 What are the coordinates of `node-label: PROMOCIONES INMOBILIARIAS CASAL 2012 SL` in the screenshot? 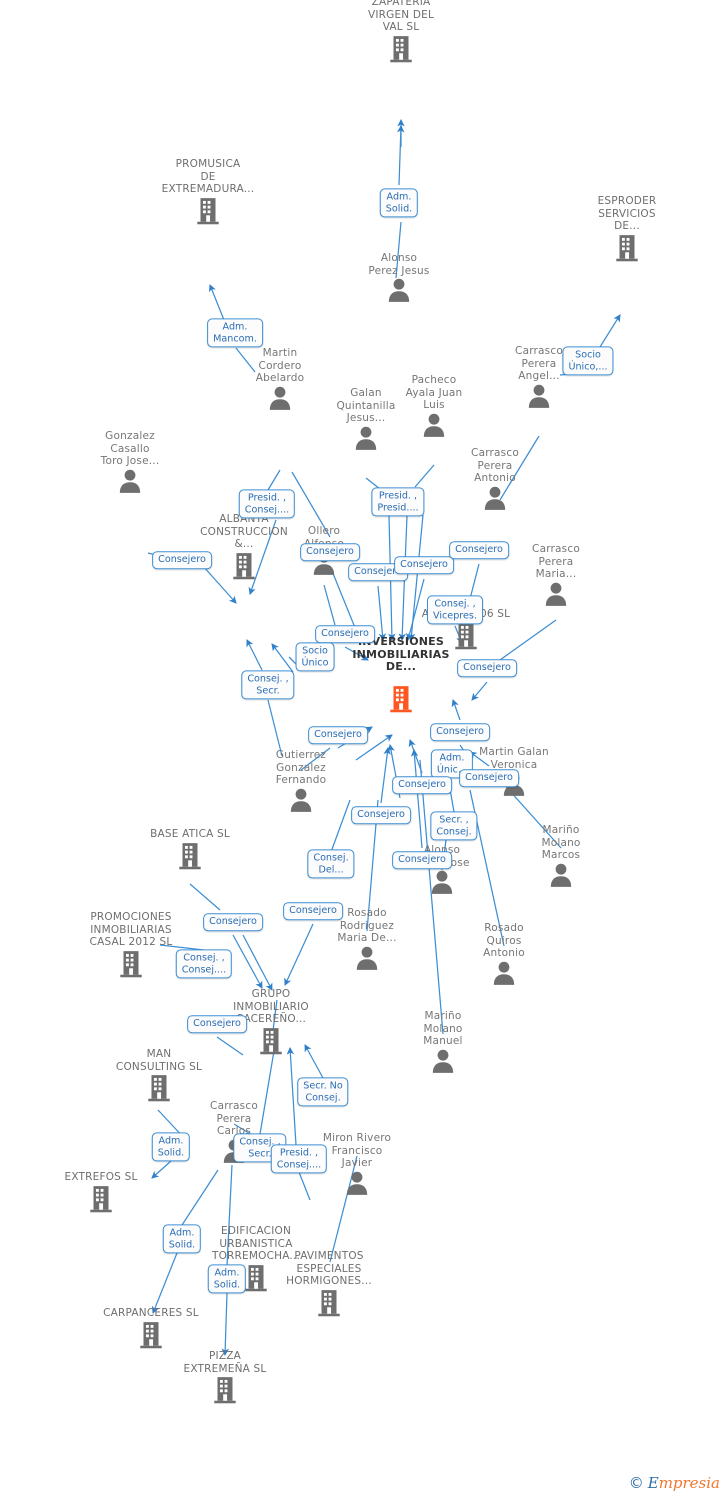 It's located at (131, 929).